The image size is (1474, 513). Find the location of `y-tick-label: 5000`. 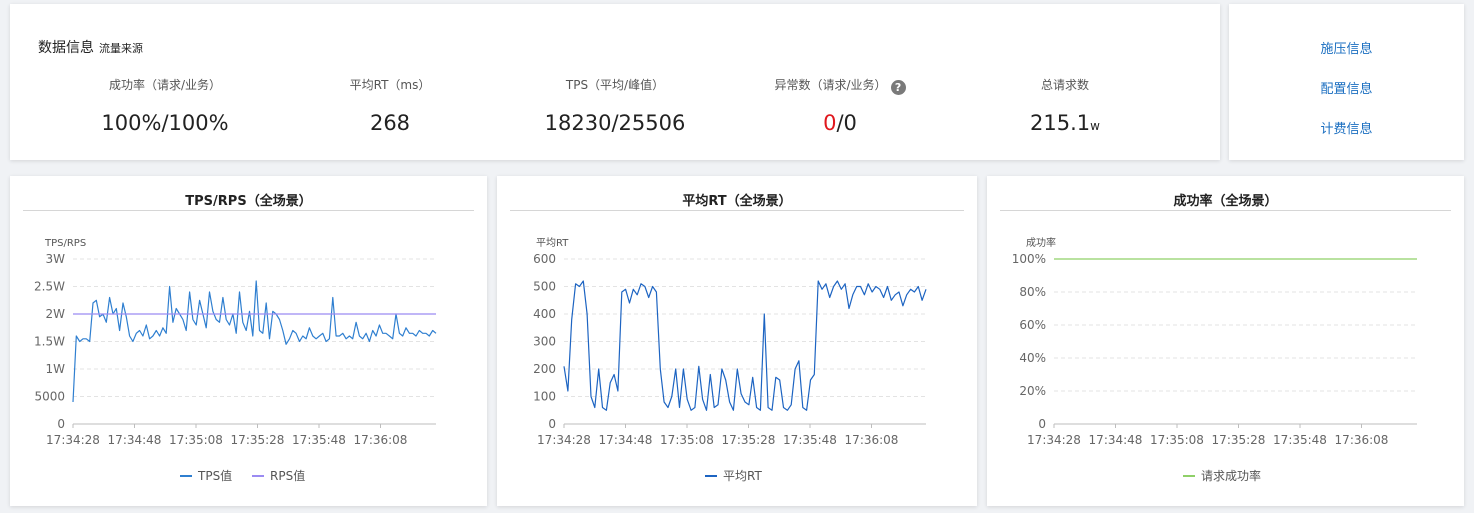

y-tick-label: 5000 is located at coordinates (49, 397).